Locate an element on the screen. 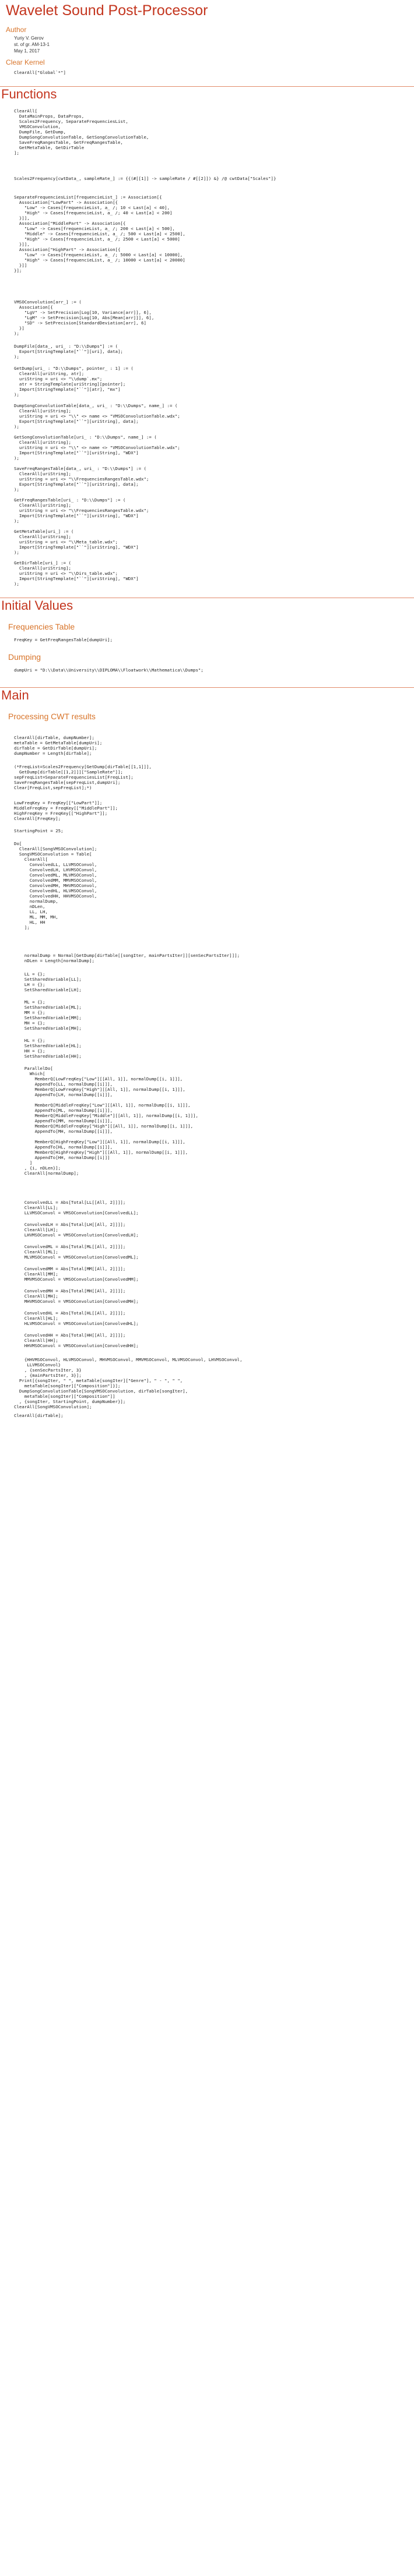 This screenshot has height=2576, width=414. author-group: st. of gr. AM-13-1 is located at coordinates (32, 44).